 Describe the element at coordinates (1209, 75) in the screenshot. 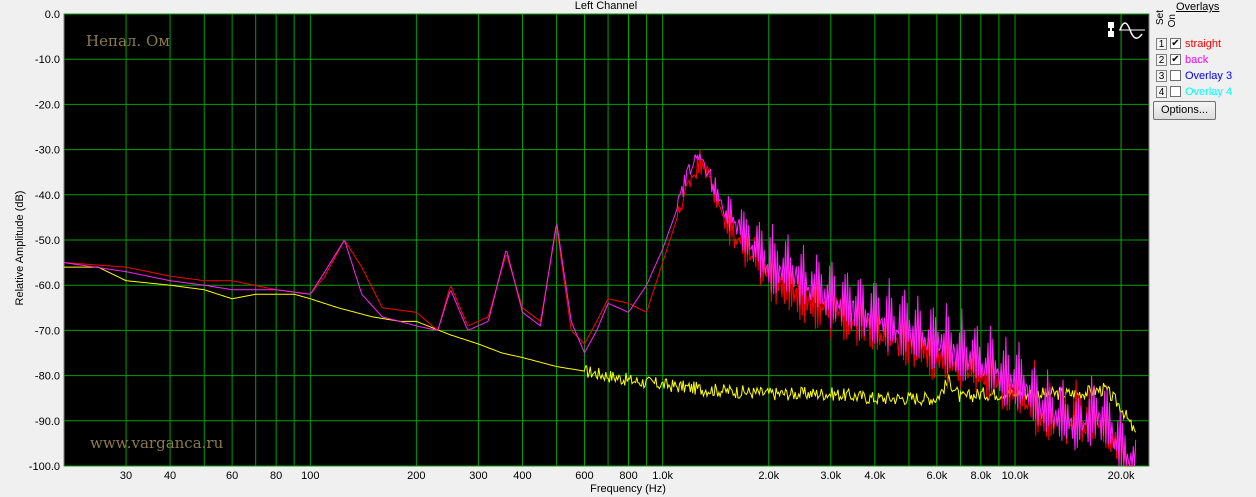

I see `overlay-label-3: Overlay 3` at that location.